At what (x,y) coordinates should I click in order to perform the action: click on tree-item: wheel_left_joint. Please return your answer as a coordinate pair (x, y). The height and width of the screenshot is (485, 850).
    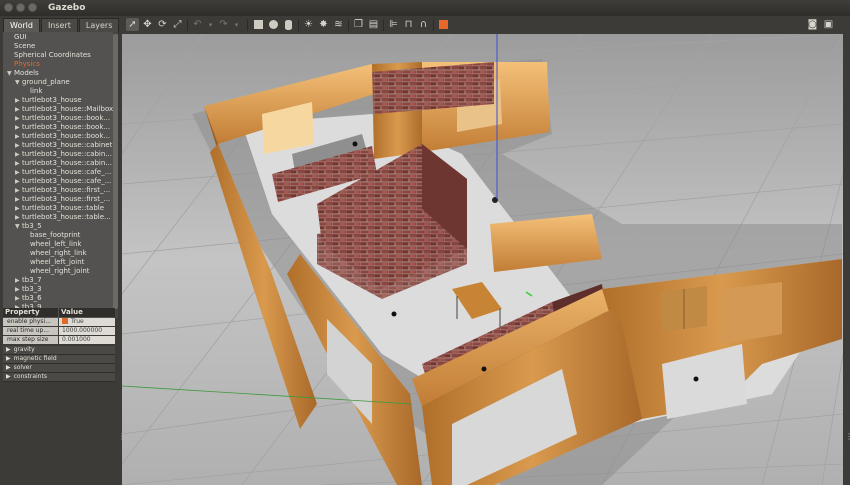
    Looking at the image, I should click on (53, 262).